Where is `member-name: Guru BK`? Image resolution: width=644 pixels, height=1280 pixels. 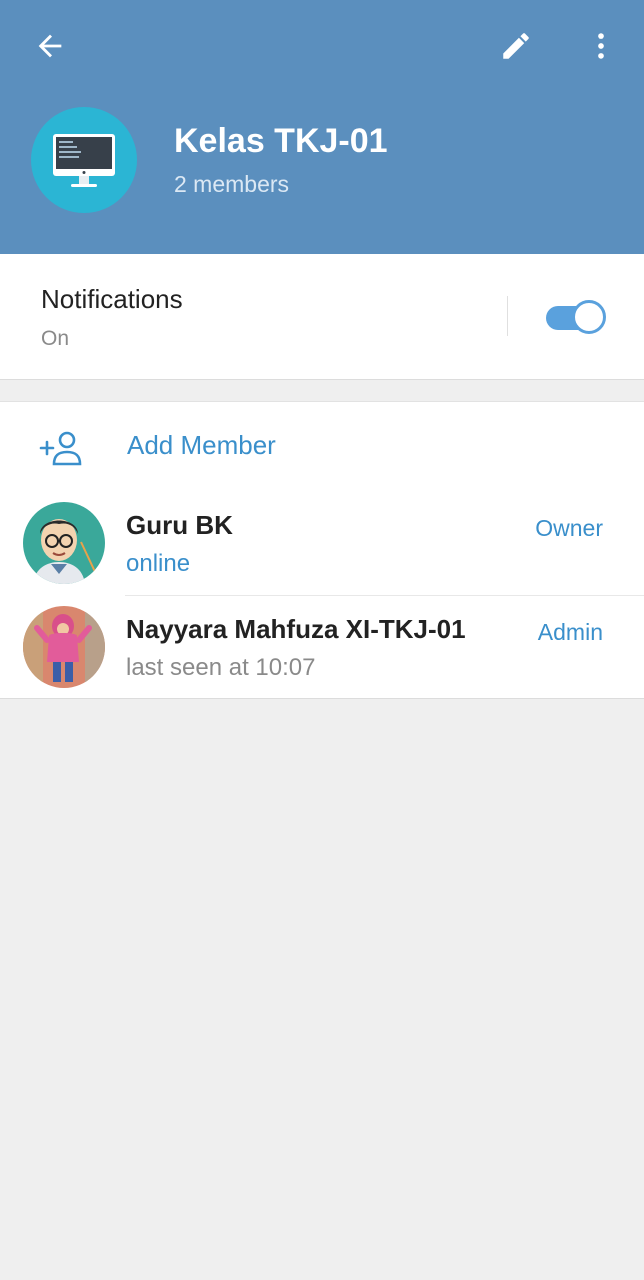 member-name: Guru BK is located at coordinates (179, 525).